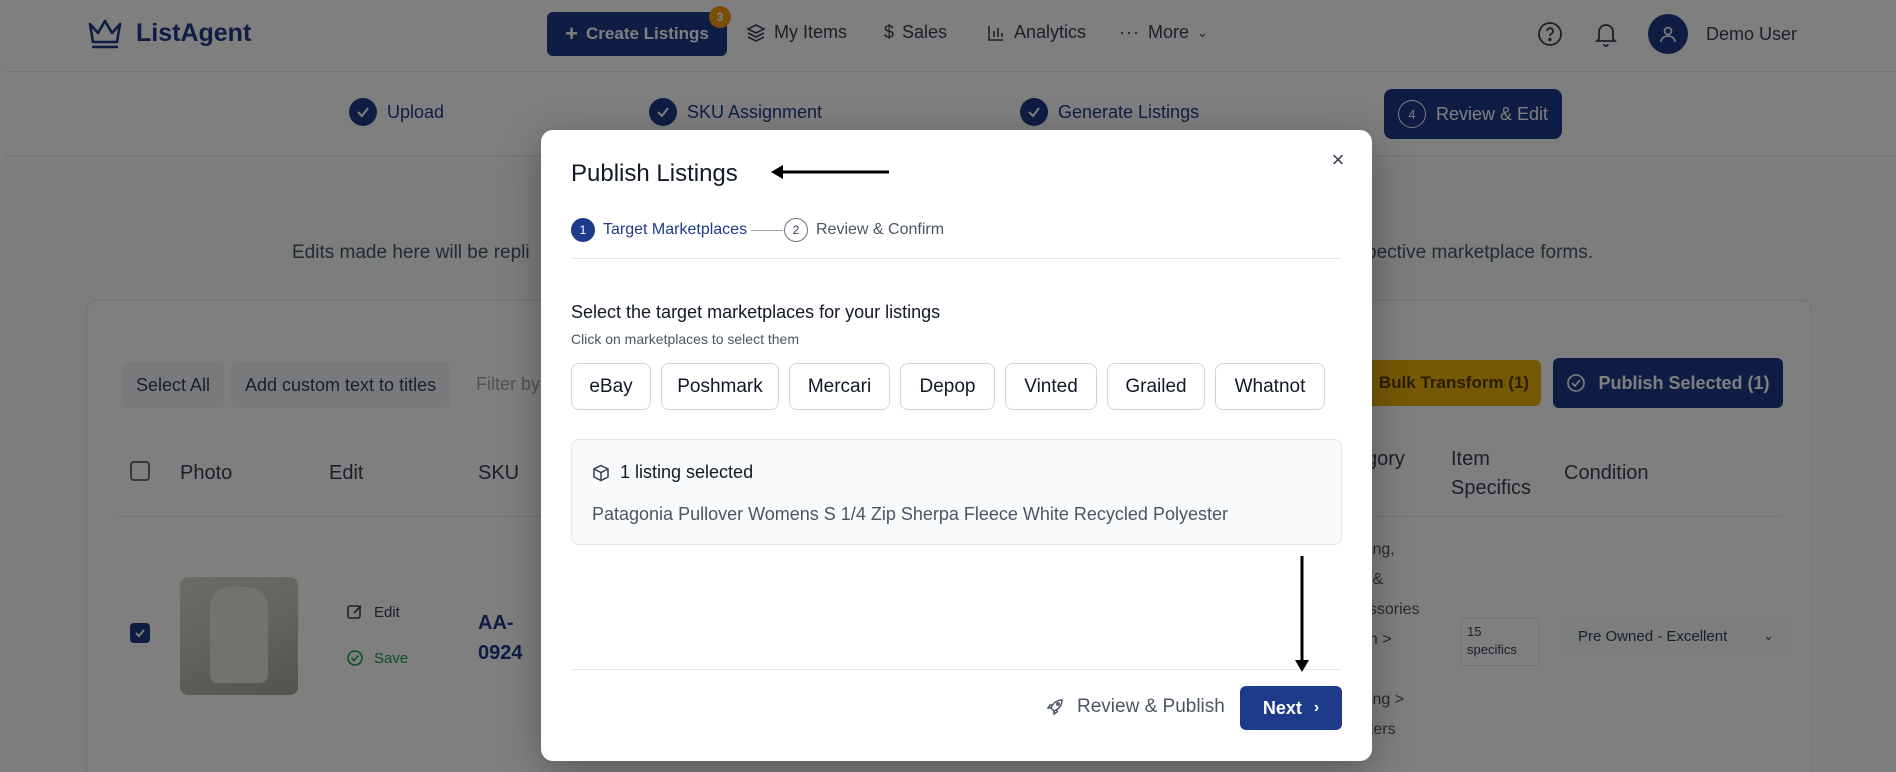 Image resolution: width=1896 pixels, height=772 pixels. I want to click on marketplace-vinted-button: Vinted, so click(1051, 386).